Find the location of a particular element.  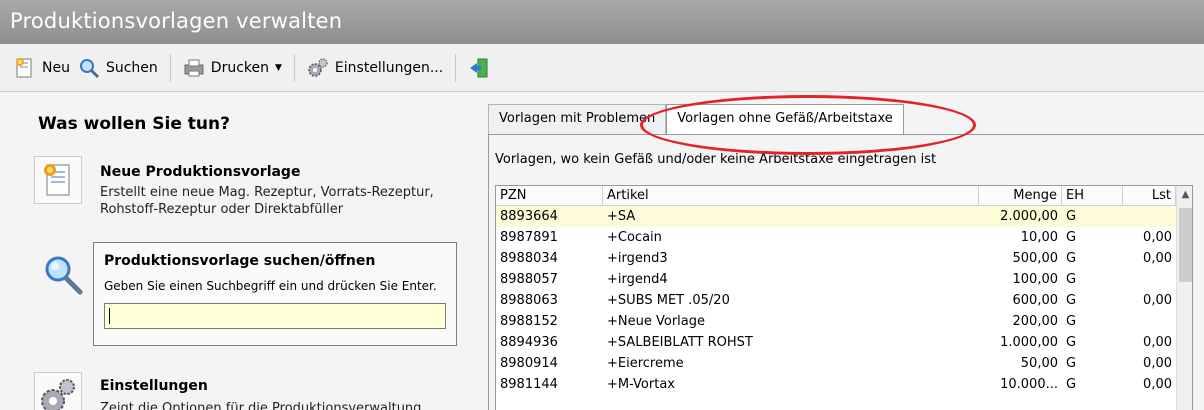

search-label: Suchen is located at coordinates (131, 67).